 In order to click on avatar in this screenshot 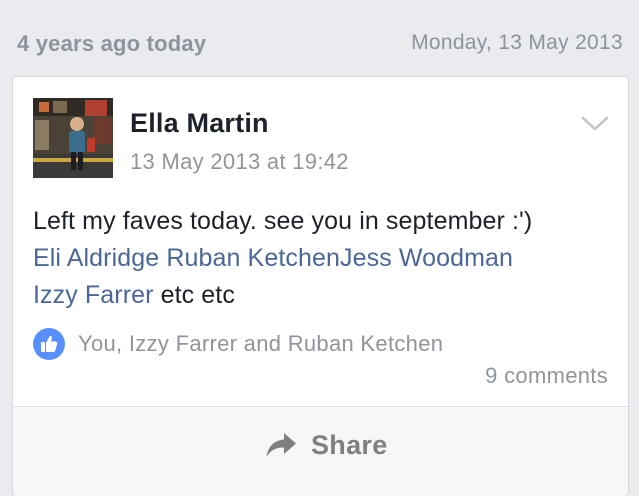, I will do `click(73, 138)`.